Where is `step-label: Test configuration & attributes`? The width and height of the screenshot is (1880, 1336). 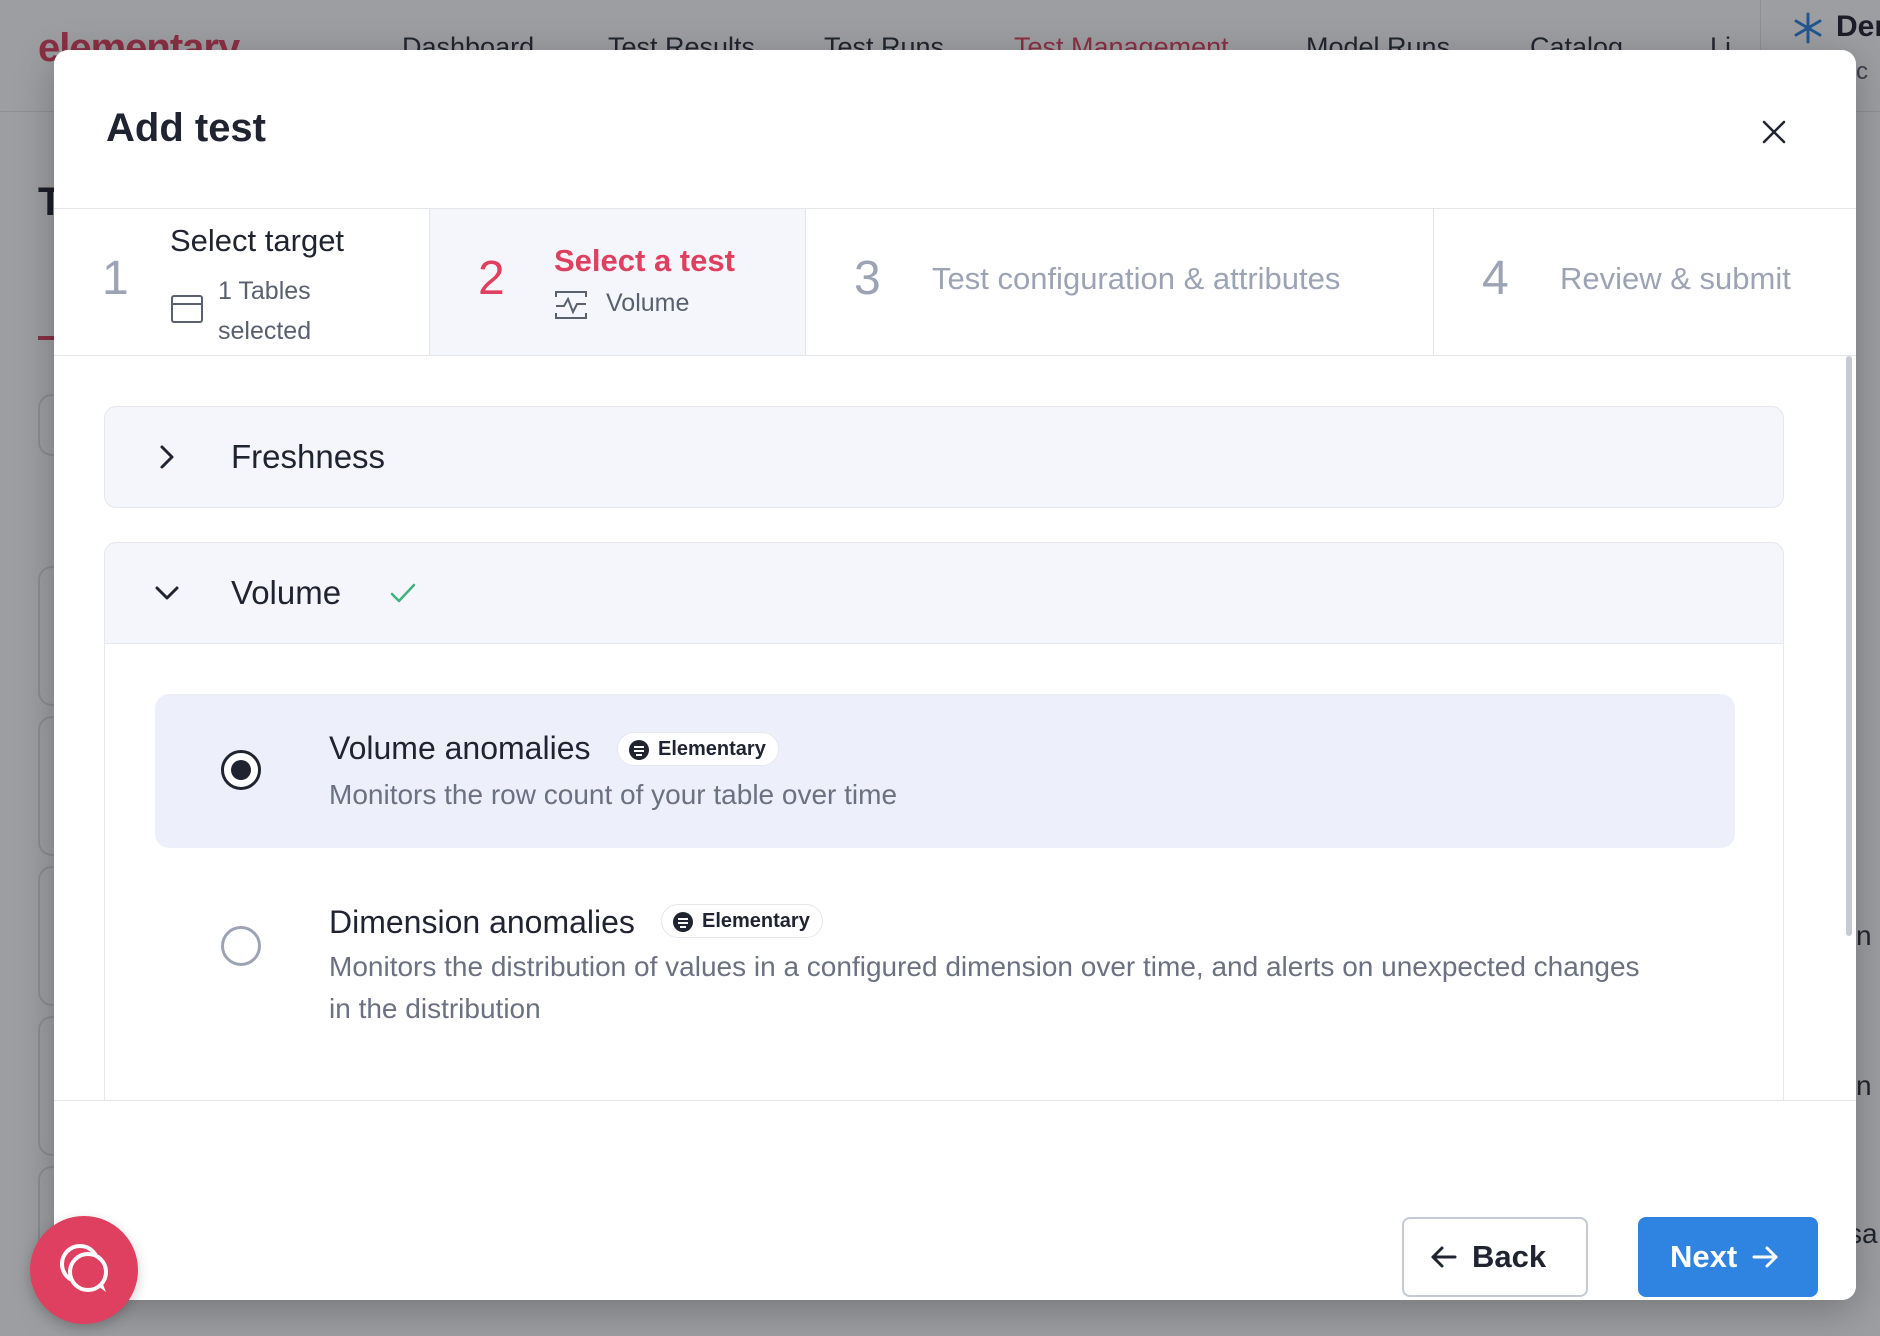 step-label: Test configuration & attributes is located at coordinates (1136, 278).